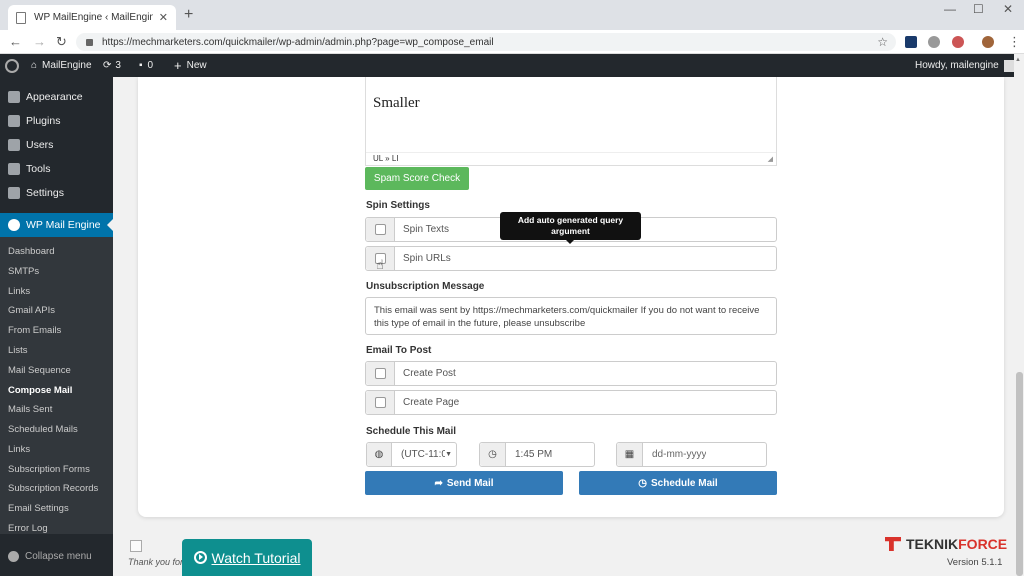 Image resolution: width=1024 pixels, height=576 pixels. What do you see at coordinates (570, 228) in the screenshot?
I see `tooltip: Add auto generated query argument` at bounding box center [570, 228].